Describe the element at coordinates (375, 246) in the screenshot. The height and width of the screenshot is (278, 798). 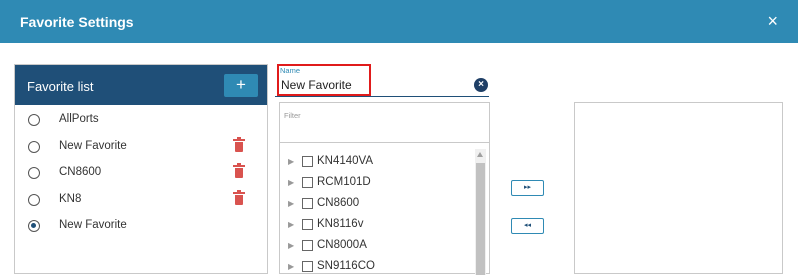
I see `tree-item: ▶ CN8000A` at that location.